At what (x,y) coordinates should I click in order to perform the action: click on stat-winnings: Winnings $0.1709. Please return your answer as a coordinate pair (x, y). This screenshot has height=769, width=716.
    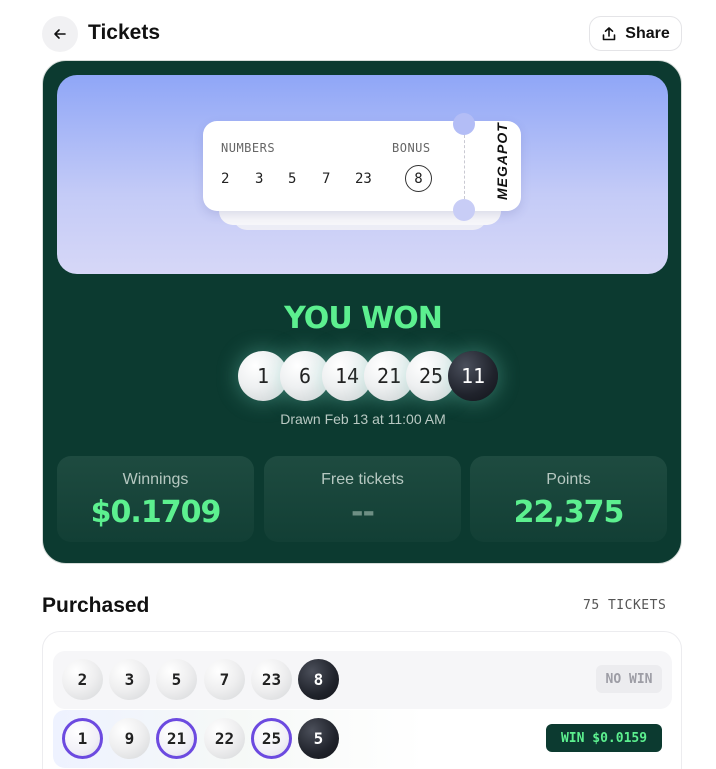
    Looking at the image, I should click on (155, 499).